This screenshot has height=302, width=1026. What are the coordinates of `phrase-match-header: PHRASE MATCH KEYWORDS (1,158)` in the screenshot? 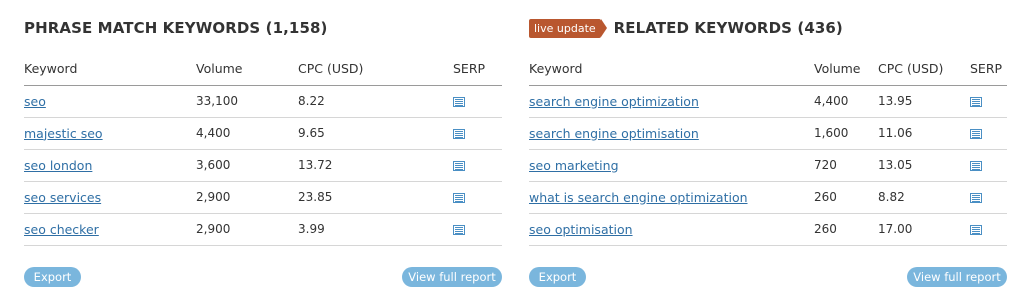 It's located at (175, 28).